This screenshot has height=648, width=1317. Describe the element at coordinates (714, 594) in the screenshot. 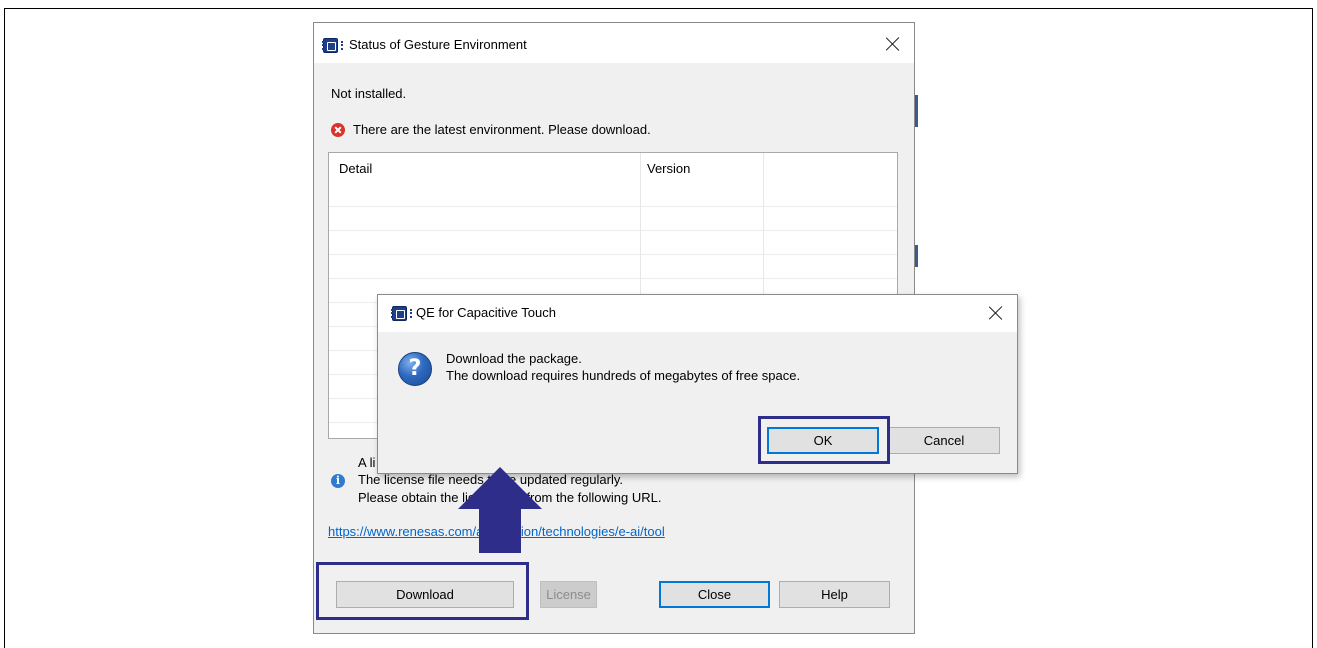

I see `close-button: Close` at that location.